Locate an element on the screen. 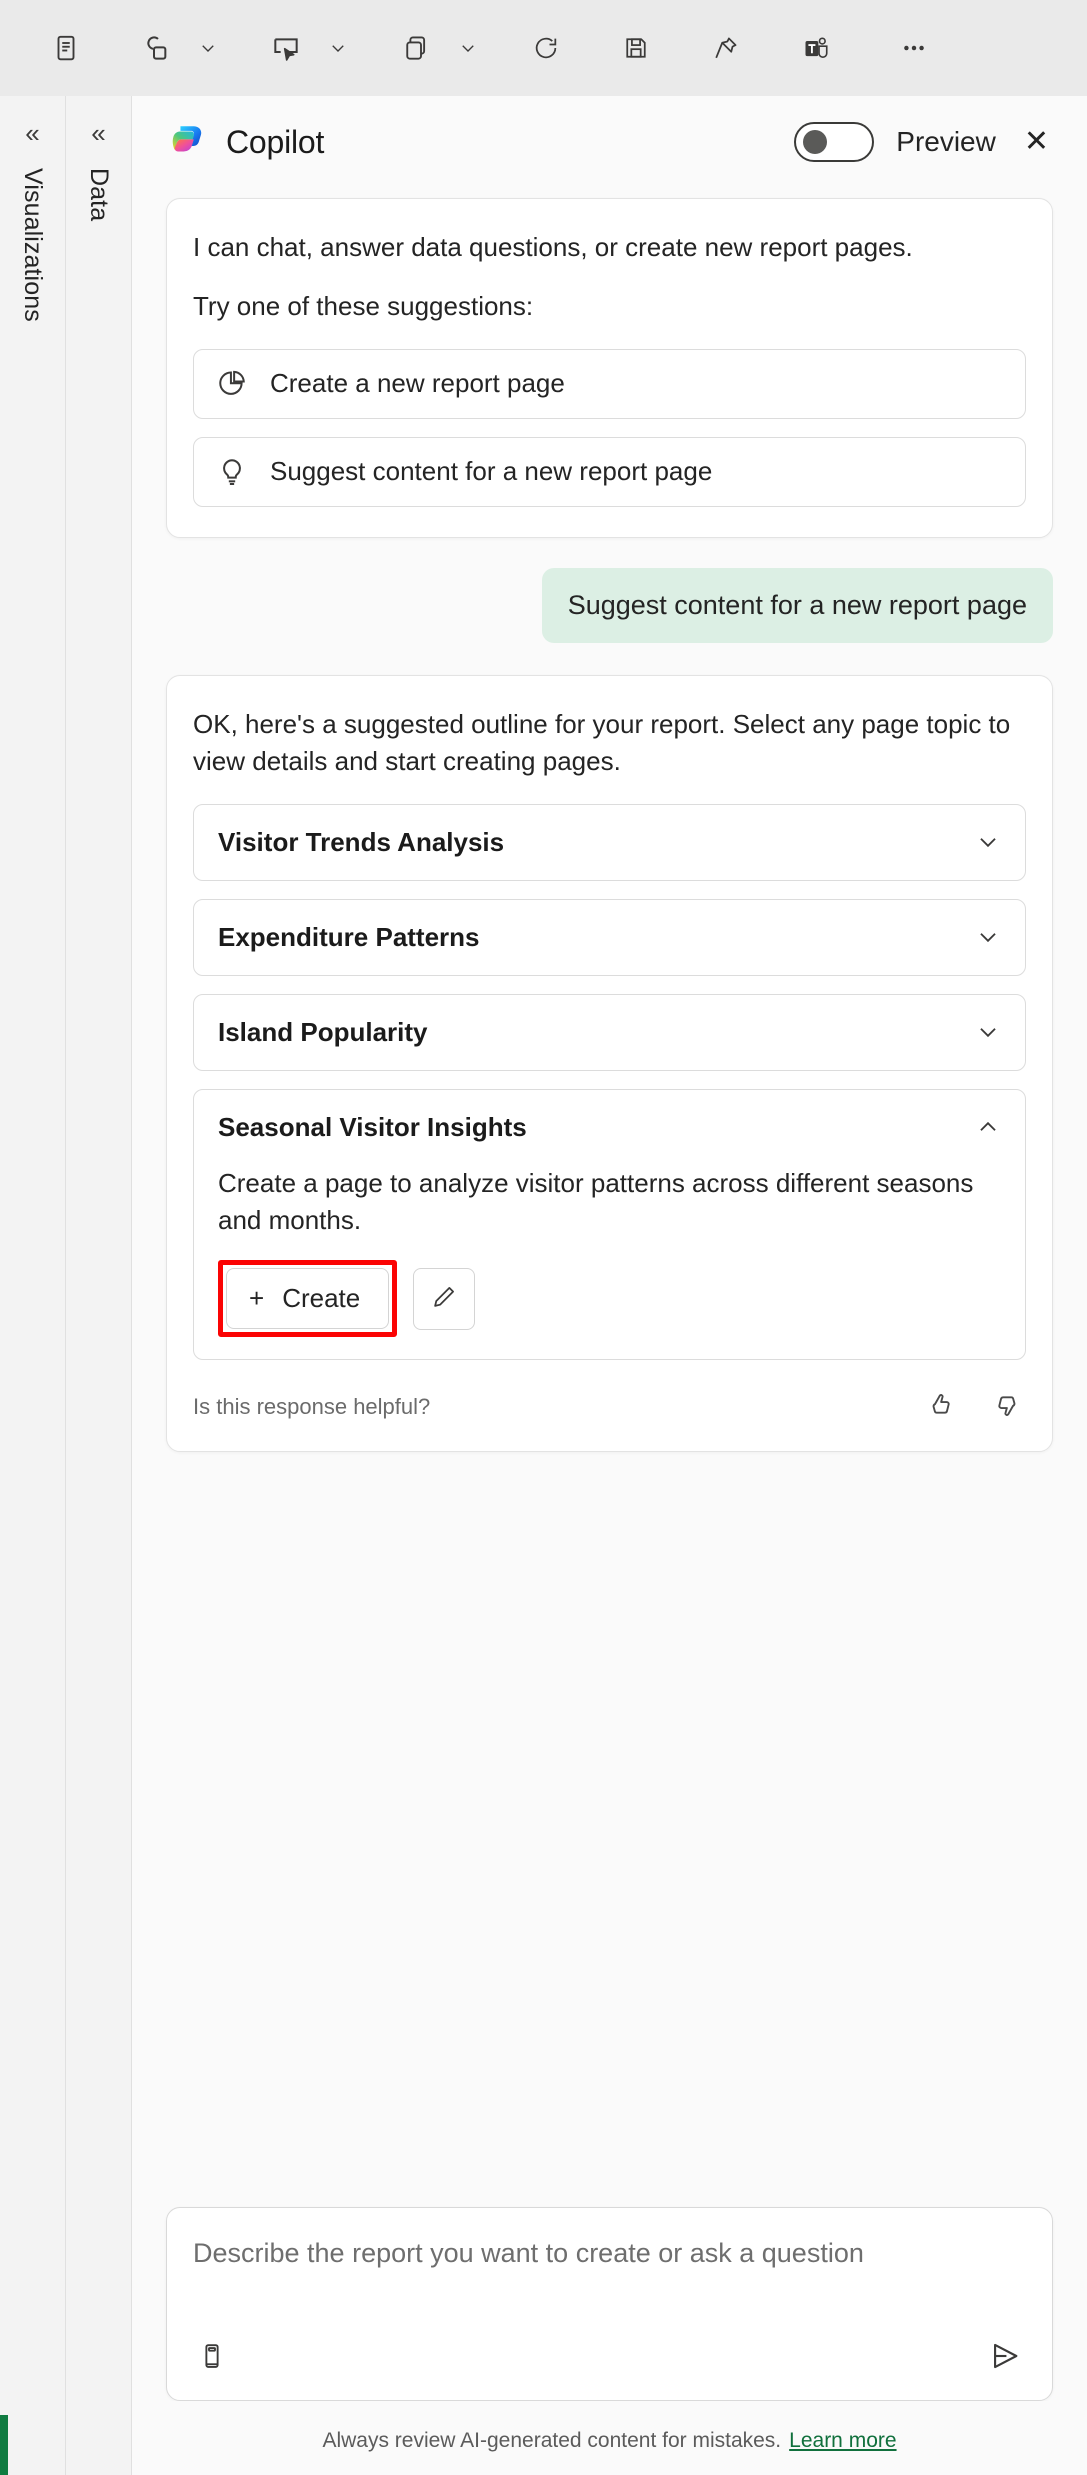  sidebar-rail-visualizations: « Visualizations is located at coordinates (33, 1285).